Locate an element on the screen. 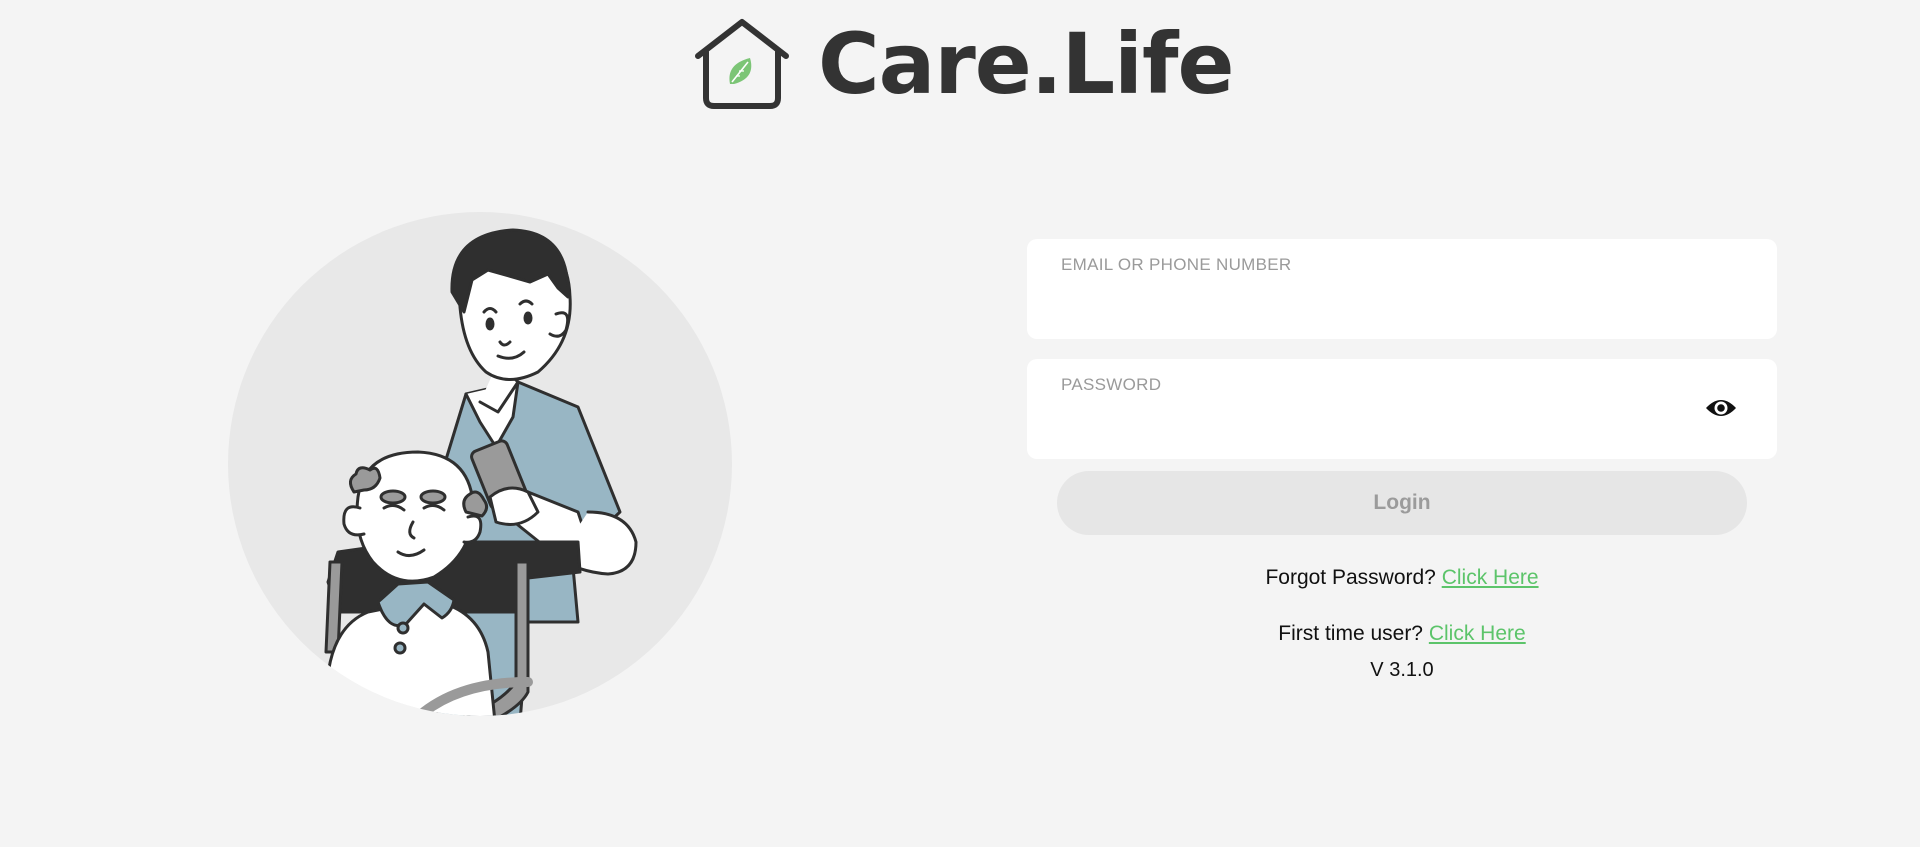 This screenshot has width=1920, height=847. forgot-password-row: Forgot Password? Click Here is located at coordinates (1402, 578).